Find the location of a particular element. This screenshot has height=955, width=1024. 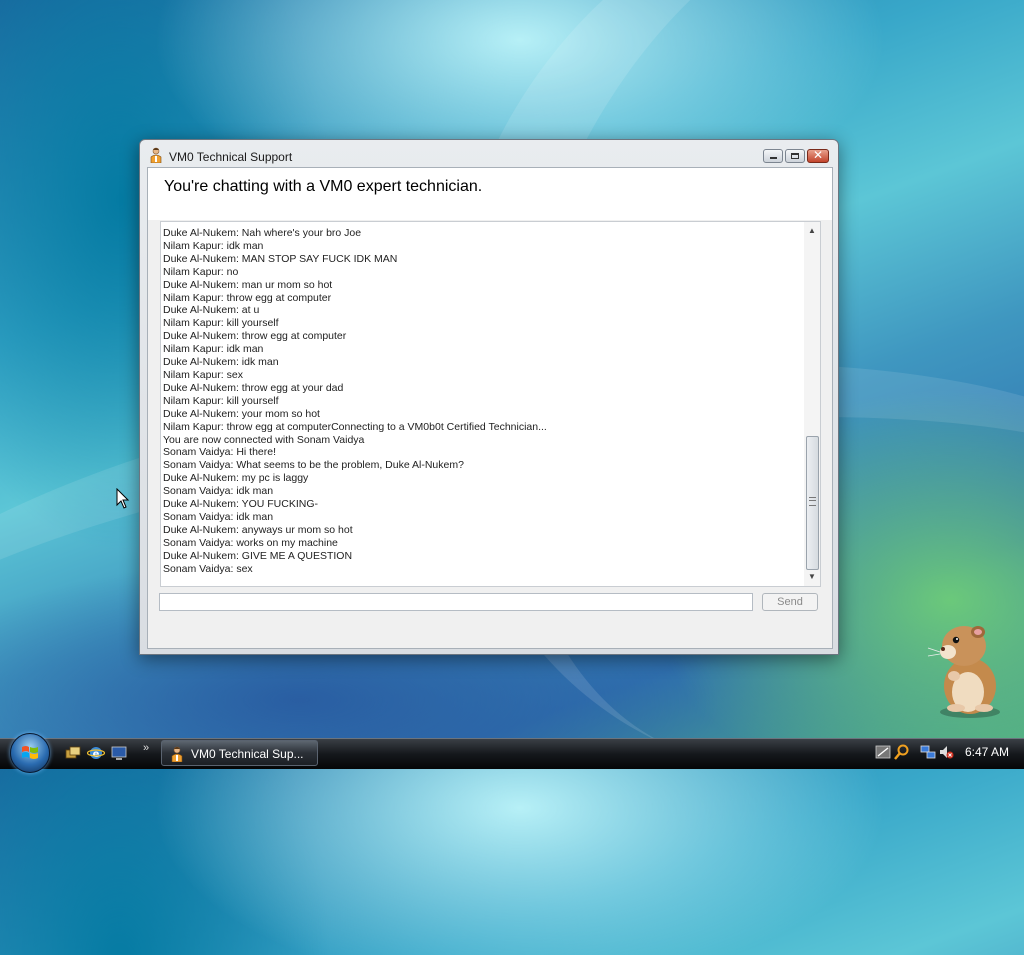

chat-line: You are now connected with Sonam Vaidya is located at coordinates (264, 439).